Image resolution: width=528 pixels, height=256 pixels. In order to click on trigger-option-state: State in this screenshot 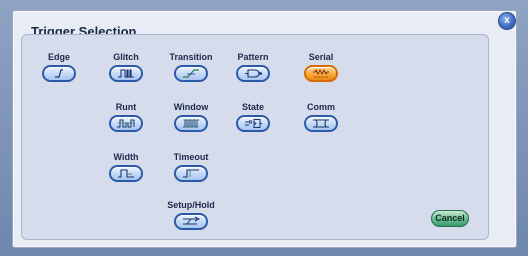, I will do `click(253, 117)`.